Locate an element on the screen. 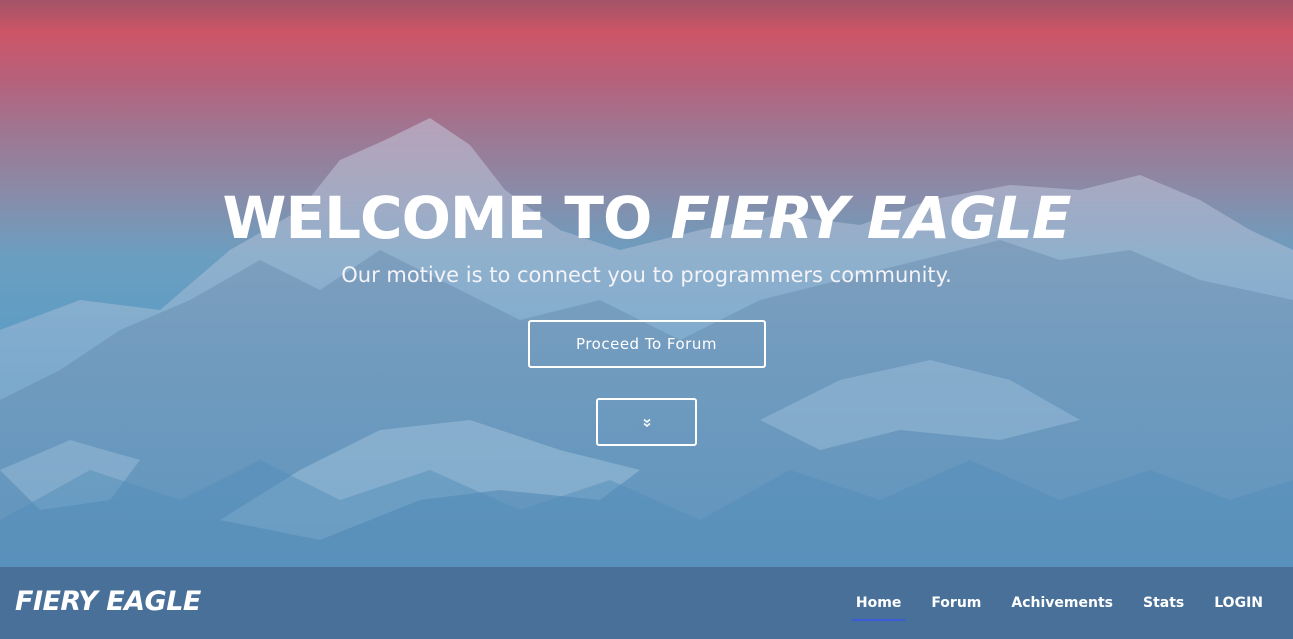 The image size is (1293, 639). welcome-title-brand: FIERY EAGLE is located at coordinates (870, 218).